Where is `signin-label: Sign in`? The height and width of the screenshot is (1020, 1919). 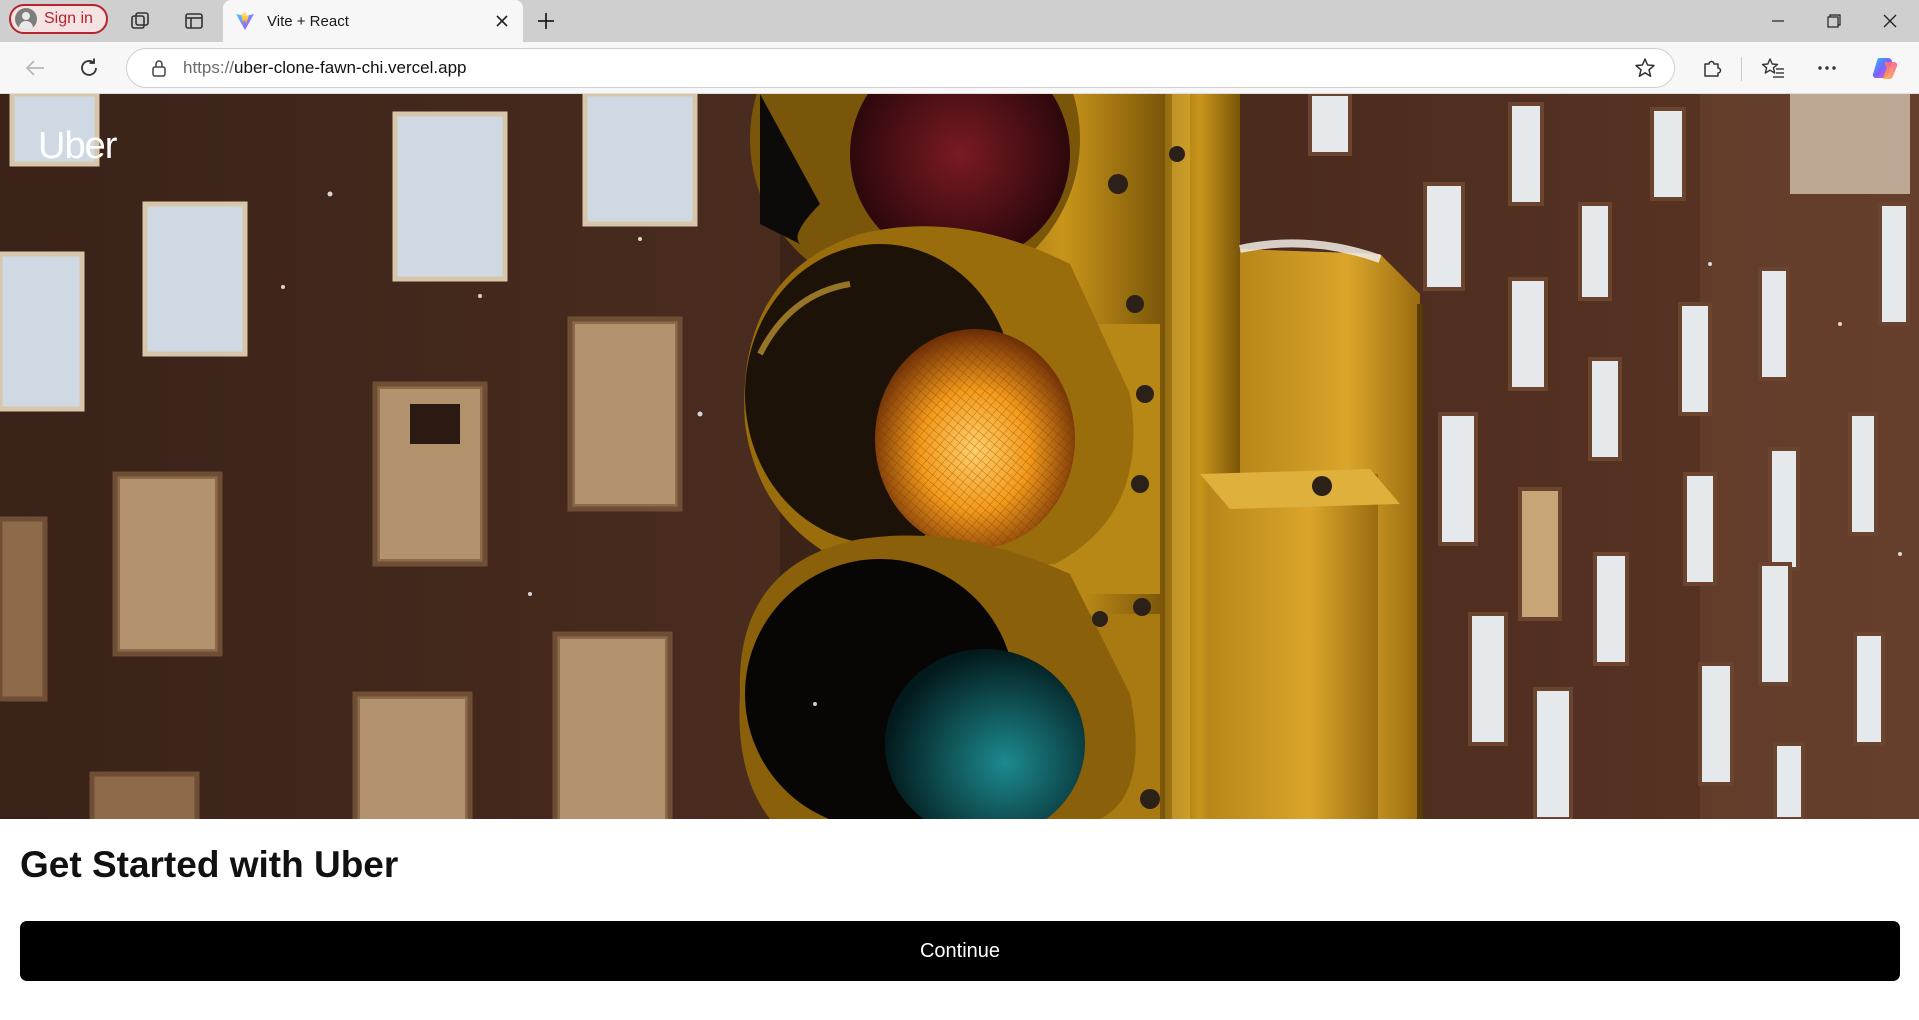 signin-label: Sign in is located at coordinates (68, 18).